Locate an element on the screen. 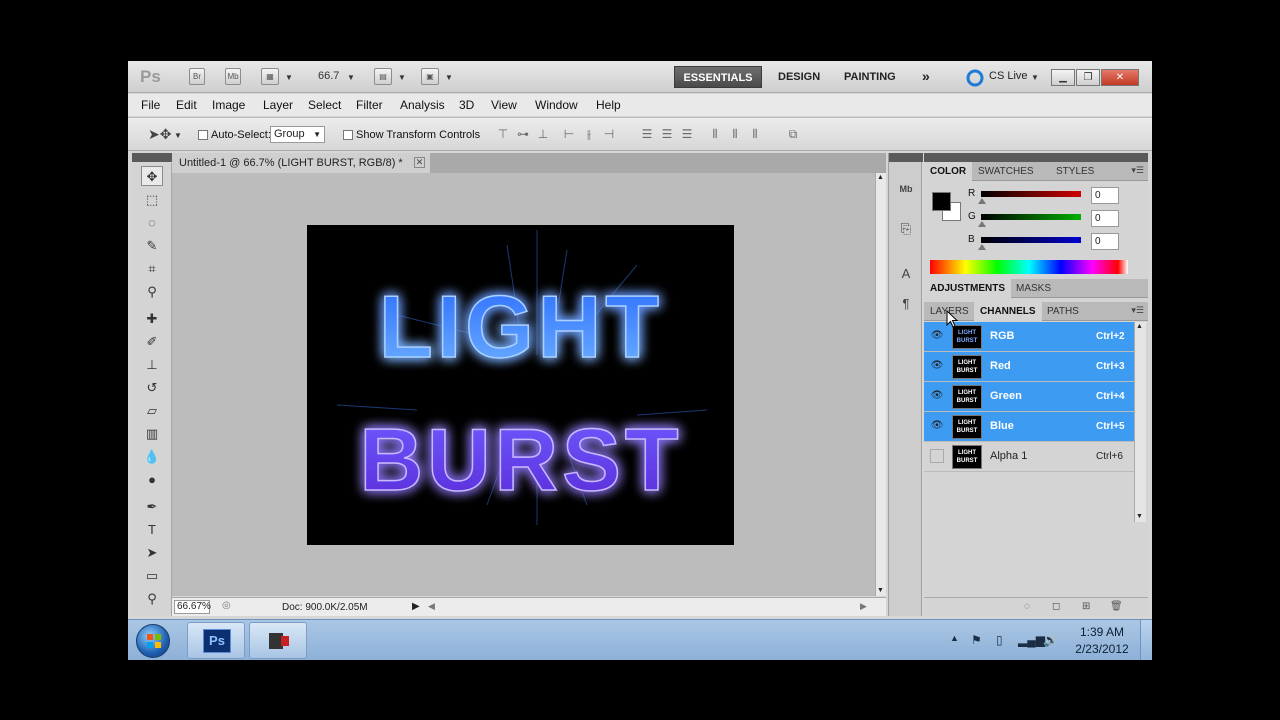  network-icon: ▂▄▆ is located at coordinates (1031, 640).